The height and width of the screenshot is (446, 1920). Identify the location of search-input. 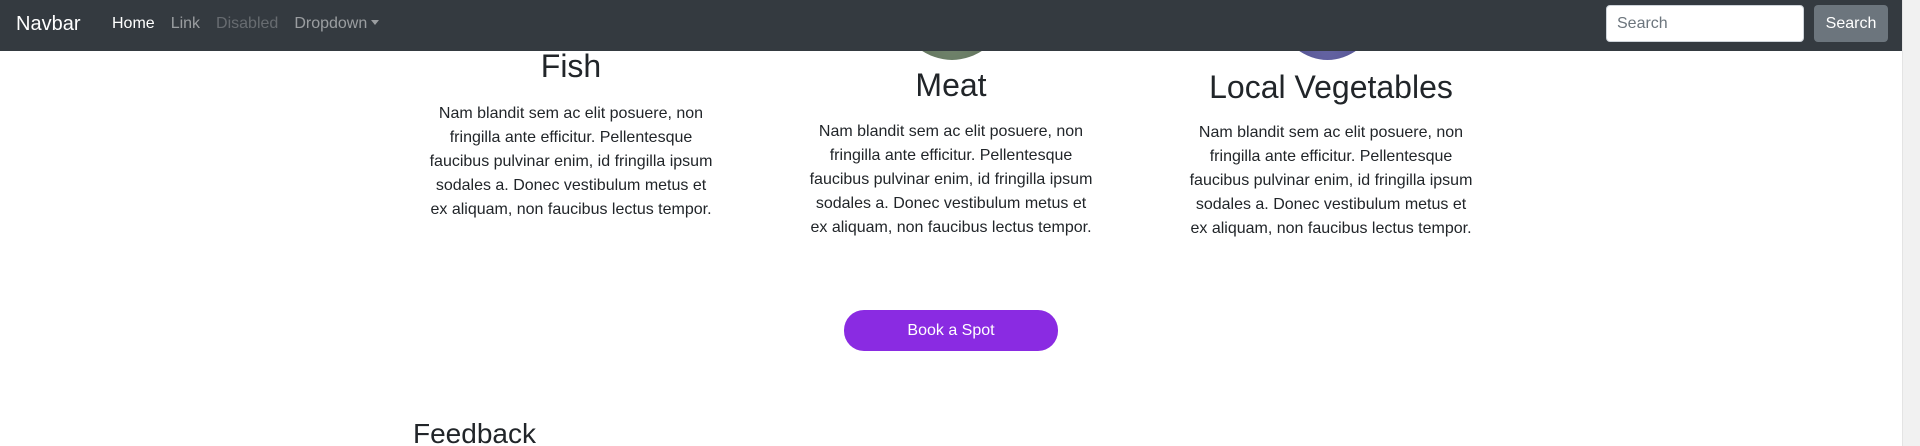
(1705, 23).